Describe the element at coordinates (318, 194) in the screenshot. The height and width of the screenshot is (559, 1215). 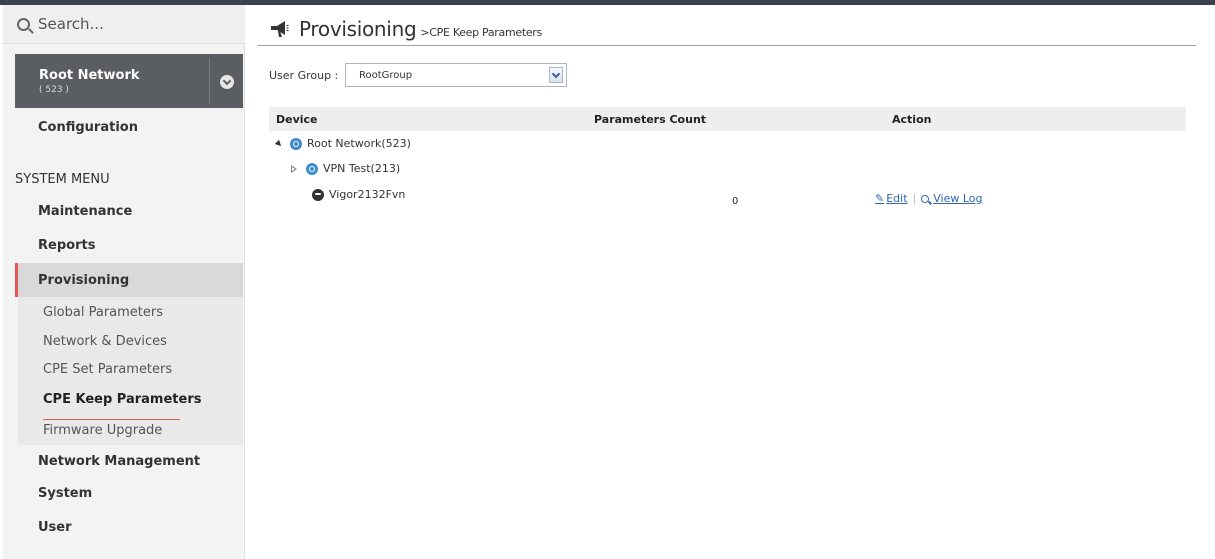
I see `device-icon` at that location.